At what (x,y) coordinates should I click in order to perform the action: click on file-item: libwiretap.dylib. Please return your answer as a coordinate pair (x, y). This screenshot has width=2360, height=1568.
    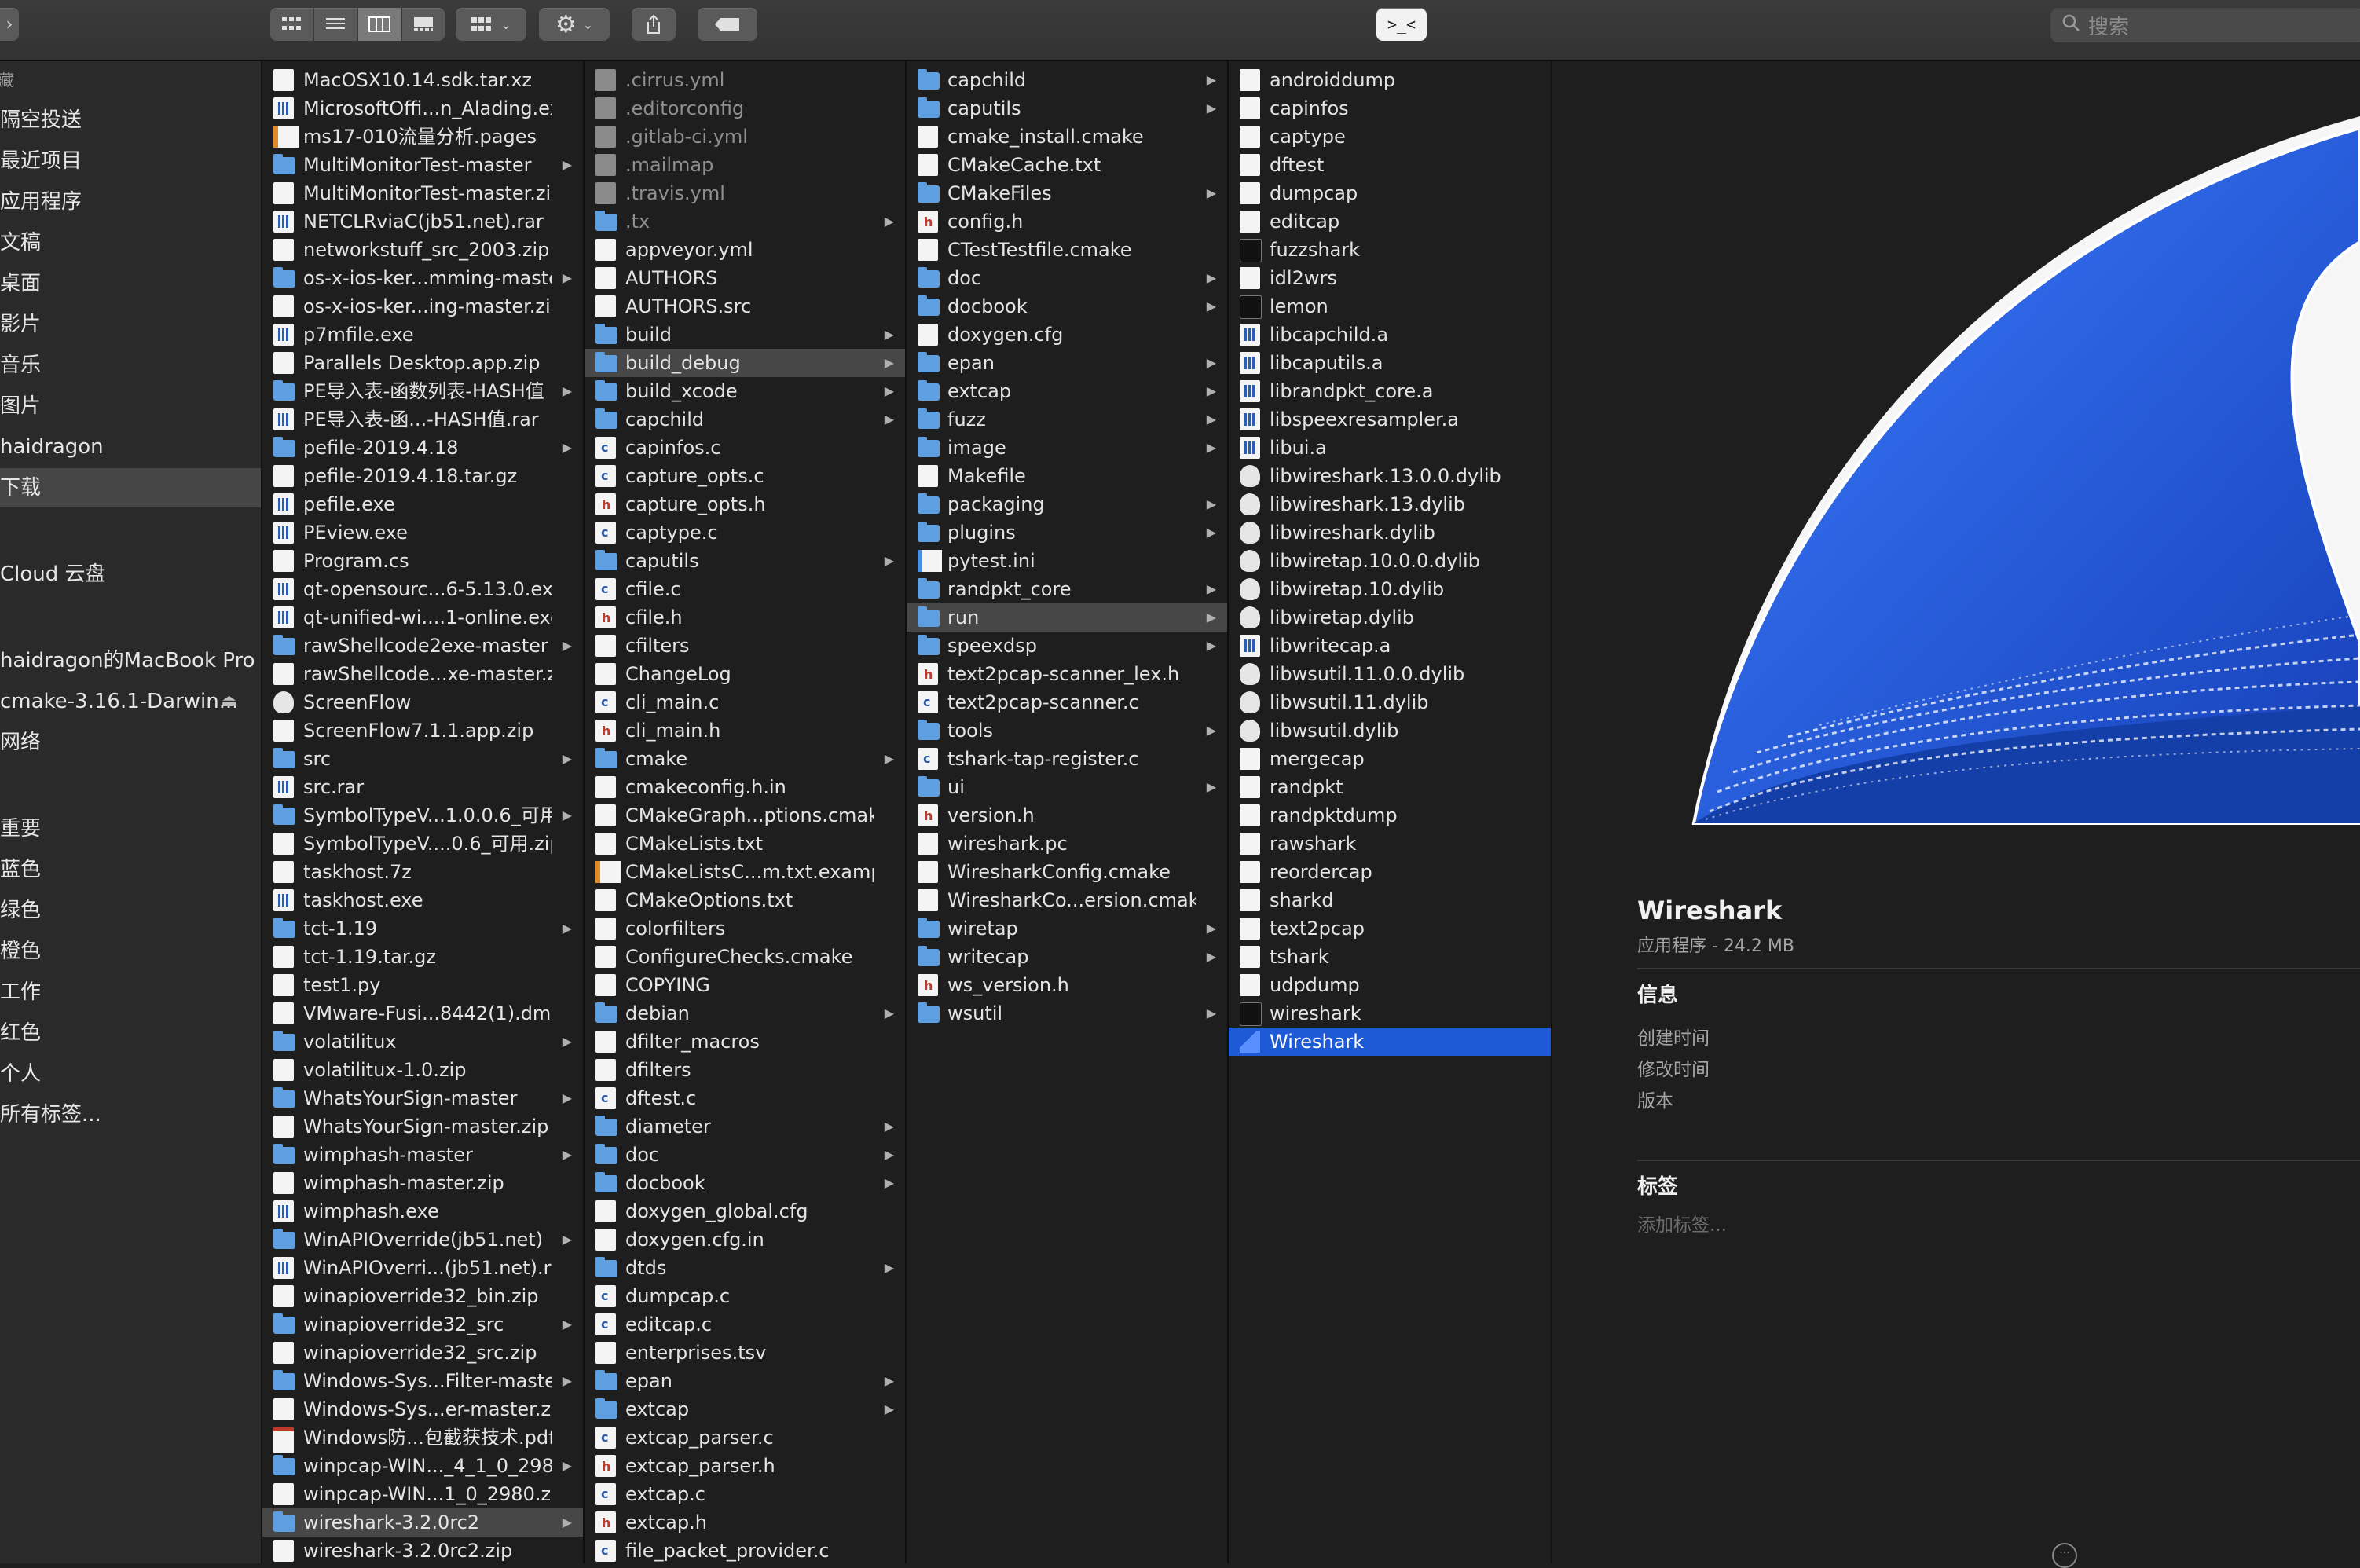
    Looking at the image, I should click on (1390, 618).